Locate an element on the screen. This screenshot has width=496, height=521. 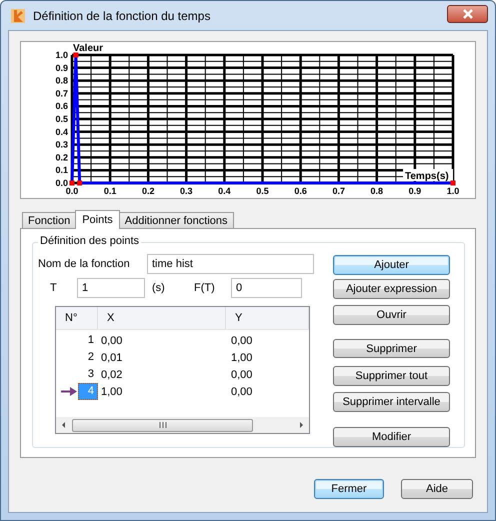
action-button: Ajouter is located at coordinates (391, 265).